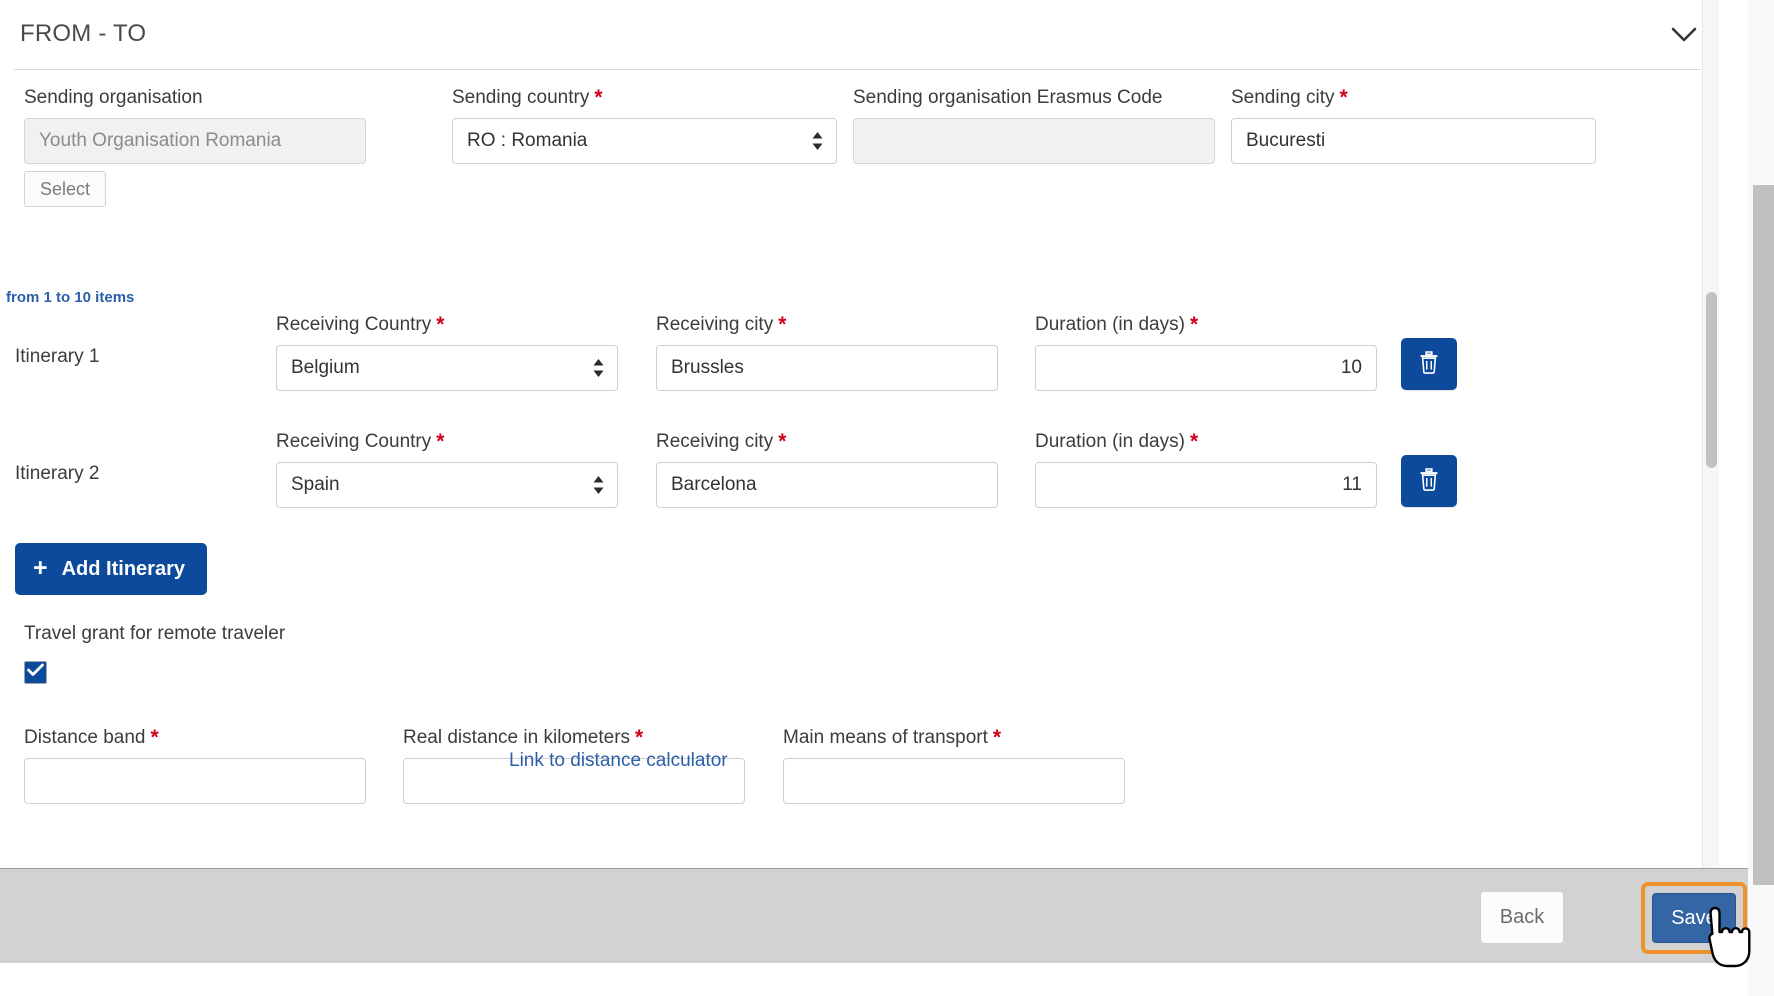 The height and width of the screenshot is (996, 1774). What do you see at coordinates (827, 485) in the screenshot?
I see `receiving-city-input: Barcelona` at bounding box center [827, 485].